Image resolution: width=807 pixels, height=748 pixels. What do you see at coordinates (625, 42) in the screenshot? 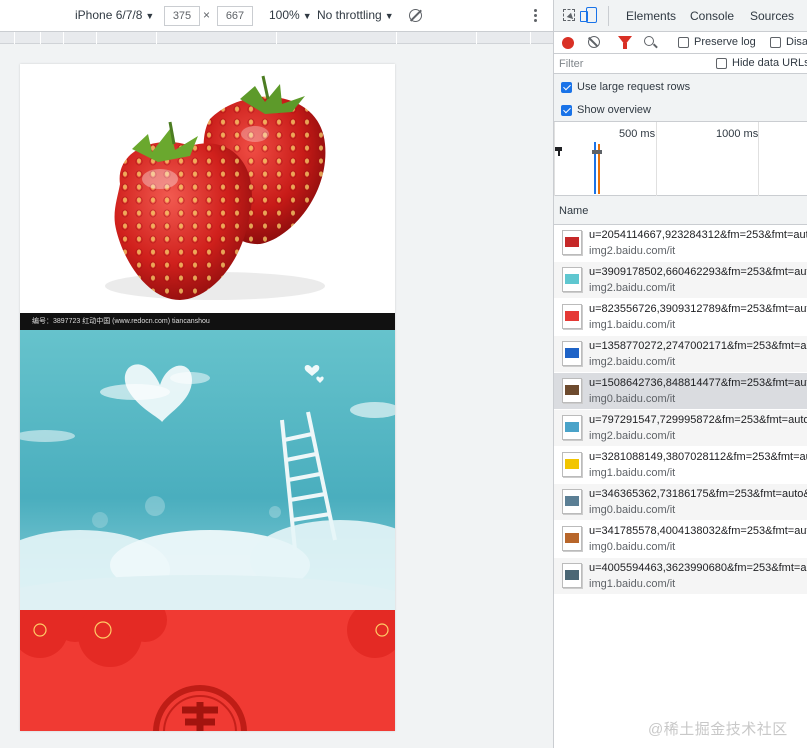
I see `filter-icon` at bounding box center [625, 42].